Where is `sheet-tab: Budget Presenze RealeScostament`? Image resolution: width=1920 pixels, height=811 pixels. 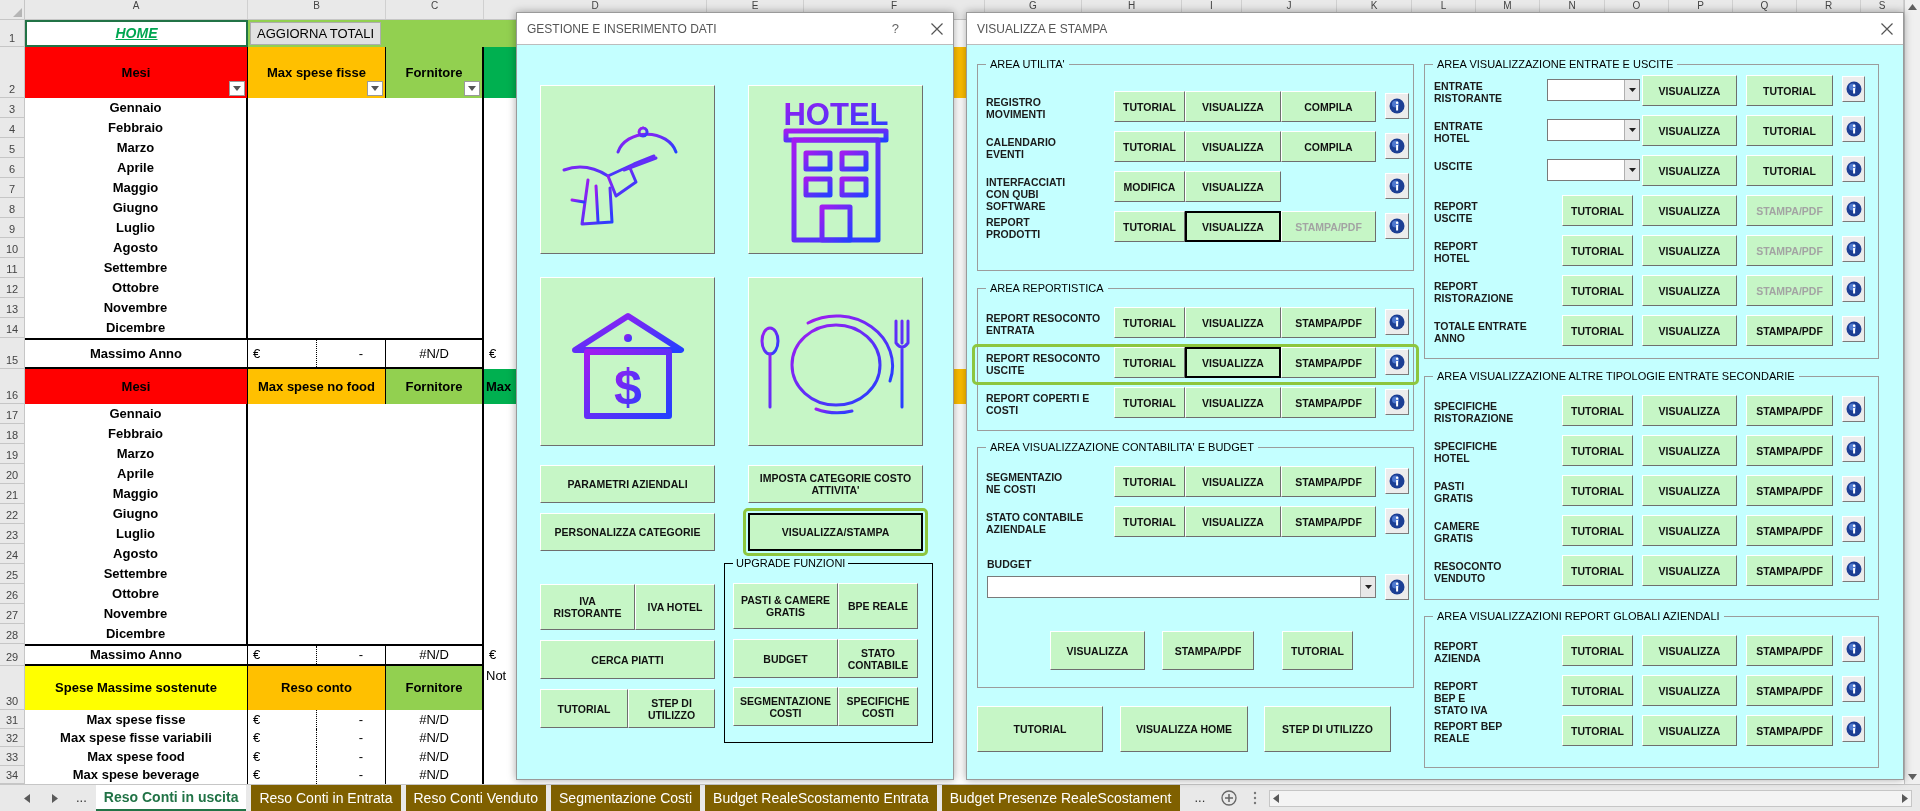 sheet-tab: Budget Presenze RealeScostament is located at coordinates (1060, 798).